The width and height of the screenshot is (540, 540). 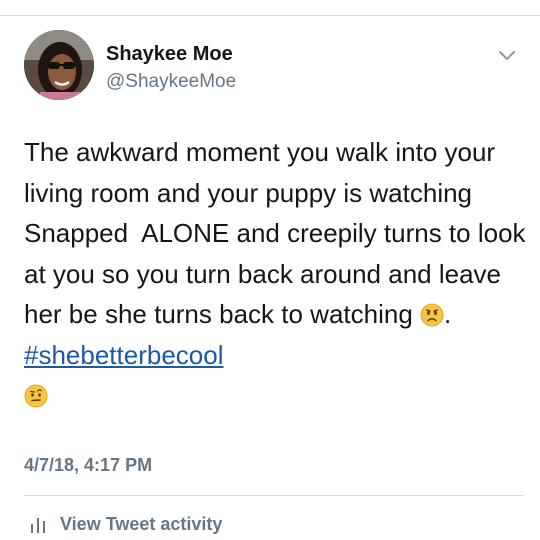 What do you see at coordinates (432, 312) in the screenshot?
I see `worried-face-emoji` at bounding box center [432, 312].